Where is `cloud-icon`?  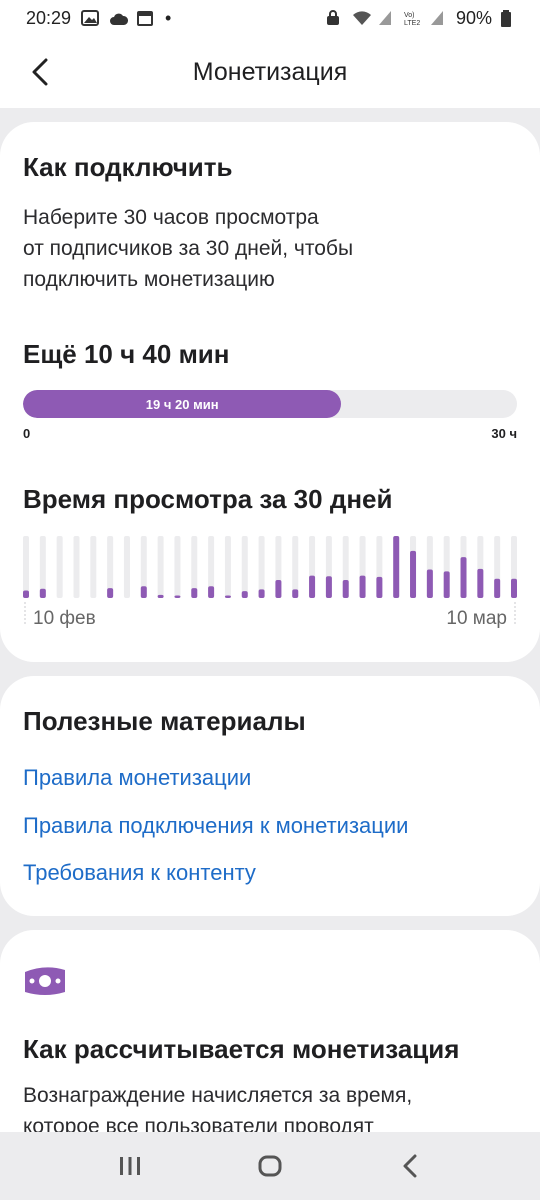
cloud-icon is located at coordinates (119, 18).